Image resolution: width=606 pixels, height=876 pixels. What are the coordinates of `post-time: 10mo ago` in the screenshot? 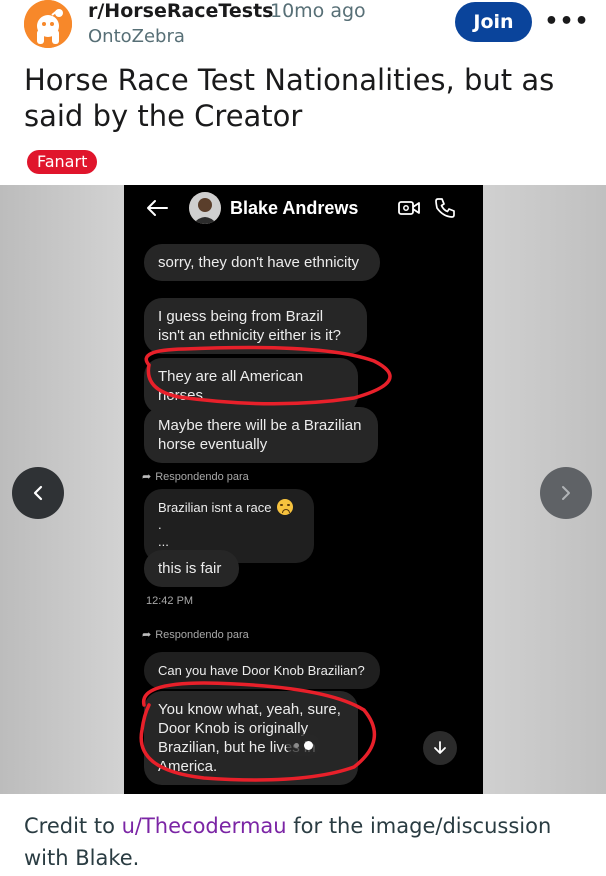 It's located at (318, 11).